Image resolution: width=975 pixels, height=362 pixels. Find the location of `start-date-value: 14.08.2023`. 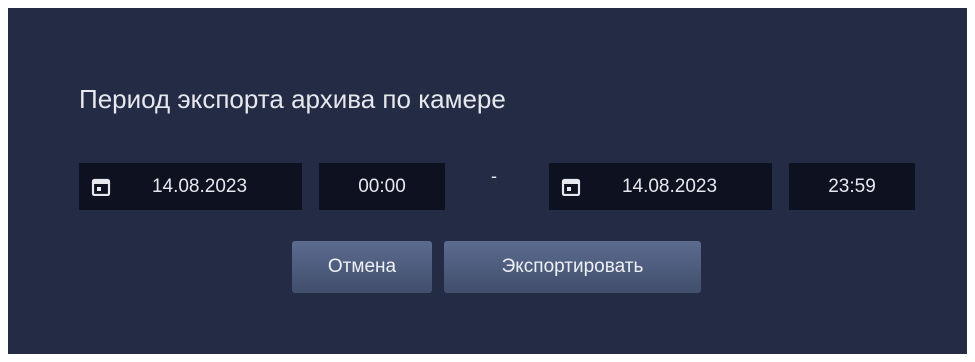

start-date-value: 14.08.2023 is located at coordinates (199, 186).